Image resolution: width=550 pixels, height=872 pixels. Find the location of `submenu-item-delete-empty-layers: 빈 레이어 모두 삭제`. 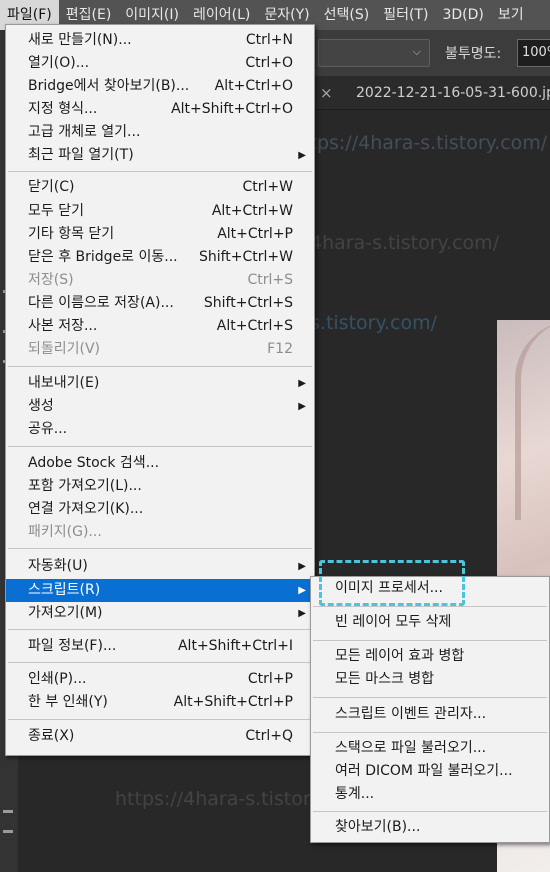

submenu-item-delete-empty-layers: 빈 레이어 모두 삭제 is located at coordinates (430, 622).